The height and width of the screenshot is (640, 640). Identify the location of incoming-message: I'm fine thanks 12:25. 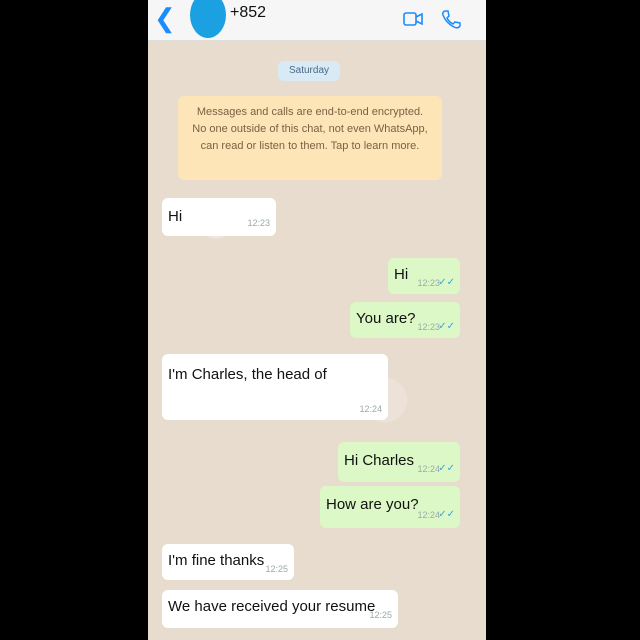
(228, 562).